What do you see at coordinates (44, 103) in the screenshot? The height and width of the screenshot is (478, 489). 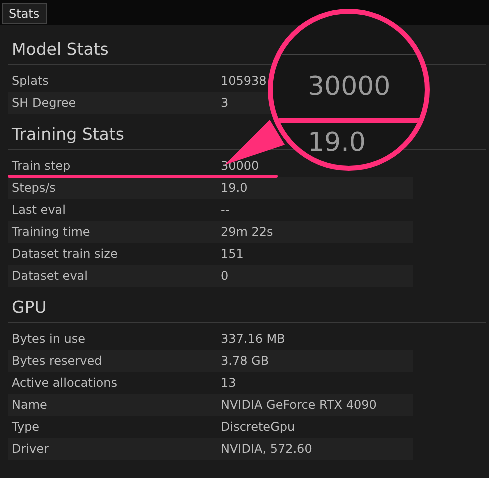 I see `stat-label: SH Degree` at bounding box center [44, 103].